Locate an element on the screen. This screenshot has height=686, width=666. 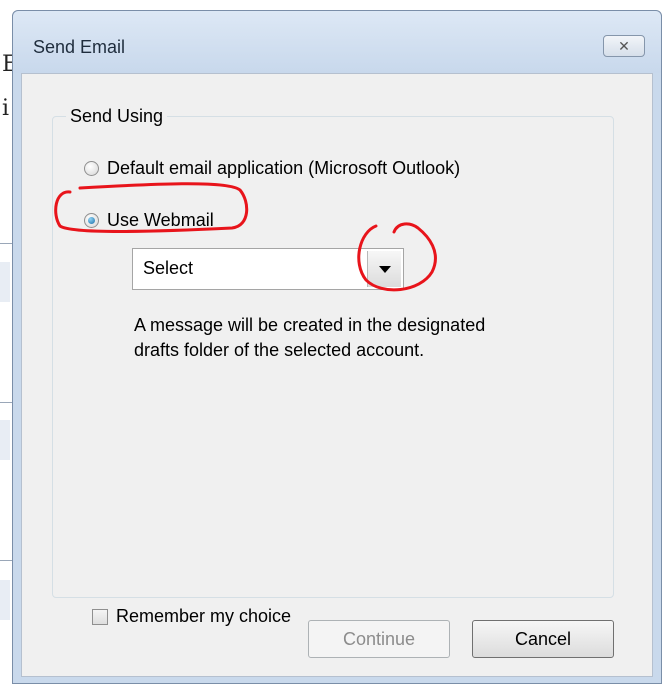
radio-use-webmail: Use Webmail is located at coordinates (149, 220).